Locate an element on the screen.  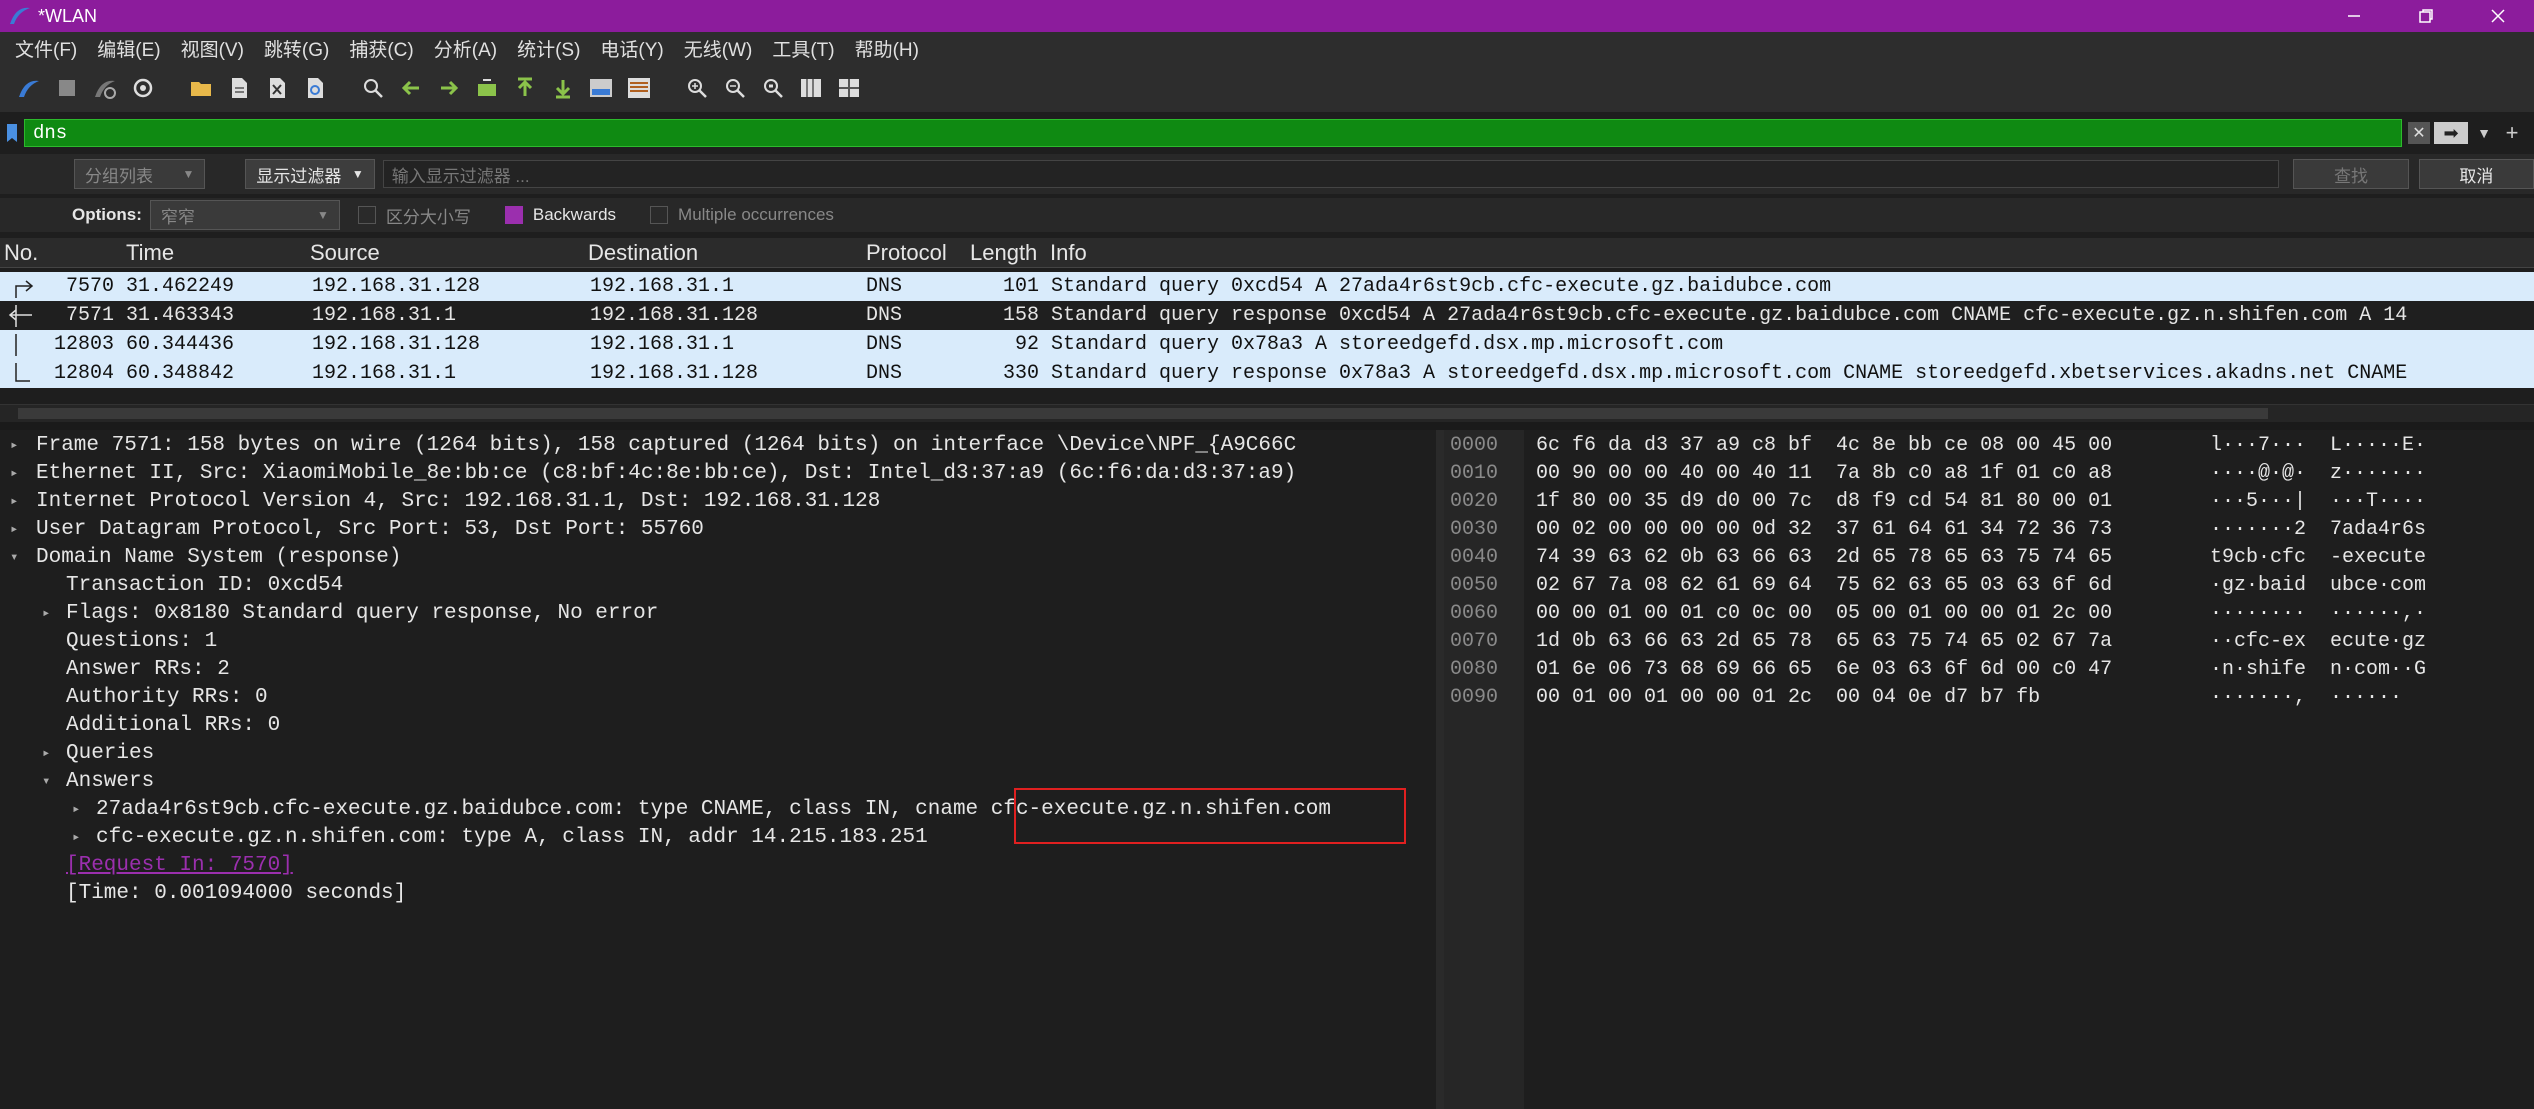
close-file-icon is located at coordinates (277, 88).